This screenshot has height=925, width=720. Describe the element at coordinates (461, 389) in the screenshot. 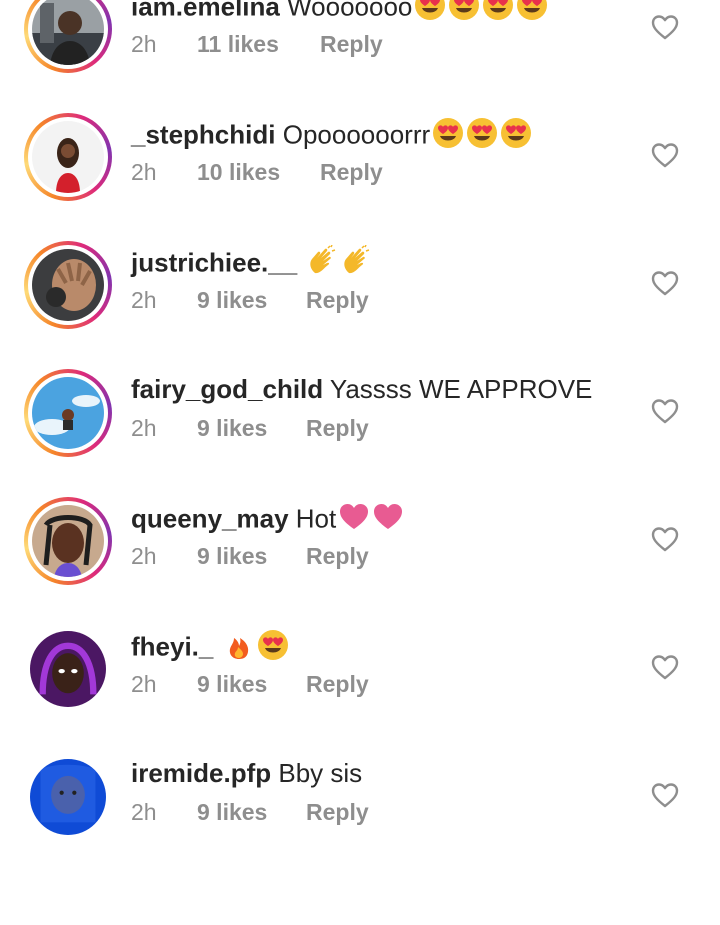

I see `comment-body: Yassss WE APPROVE` at that location.